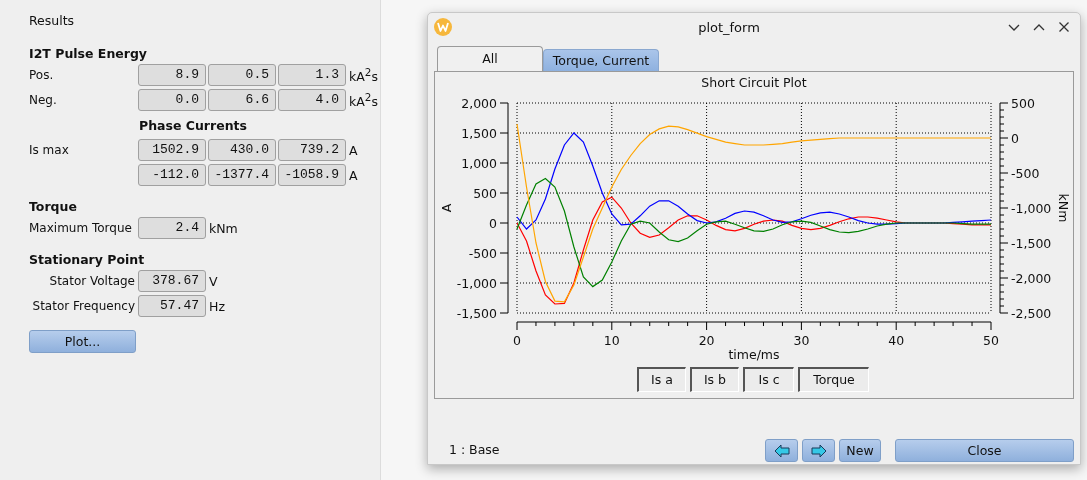 The height and width of the screenshot is (480, 1087). Describe the element at coordinates (42, 75) in the screenshot. I see `field-label: Pos.` at that location.